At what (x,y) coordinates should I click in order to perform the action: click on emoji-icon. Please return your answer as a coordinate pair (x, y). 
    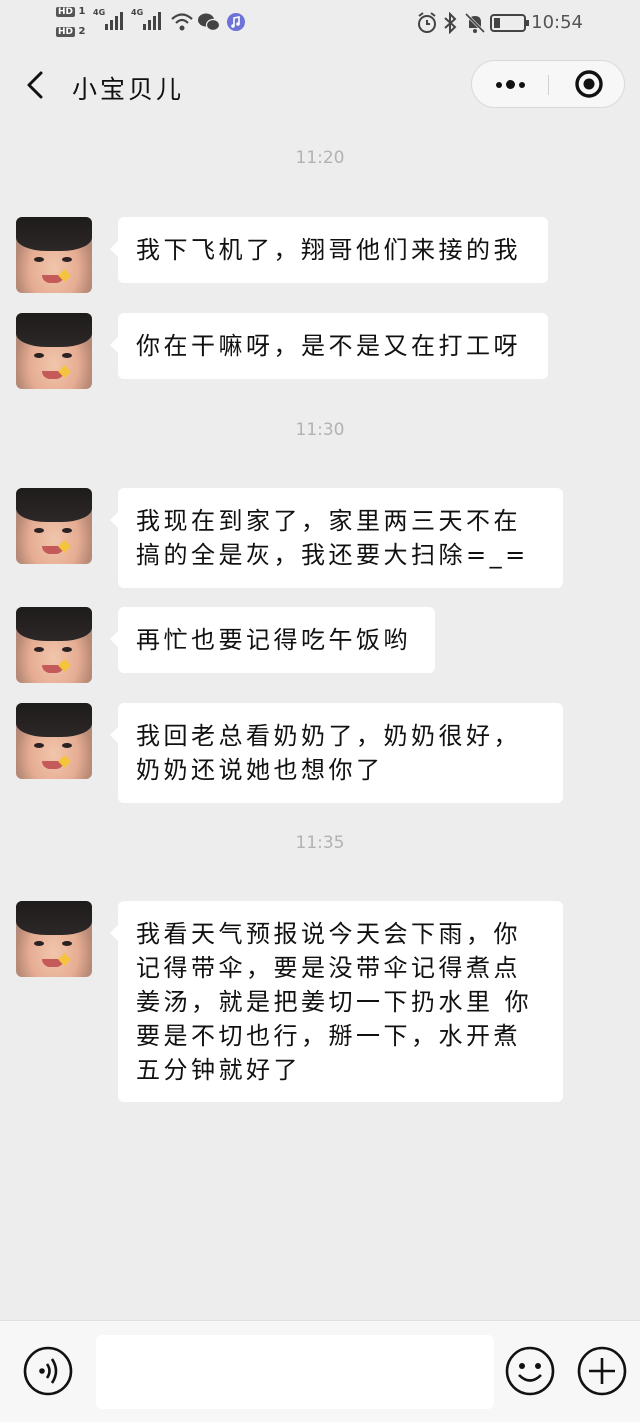
    Looking at the image, I should click on (530, 1371).